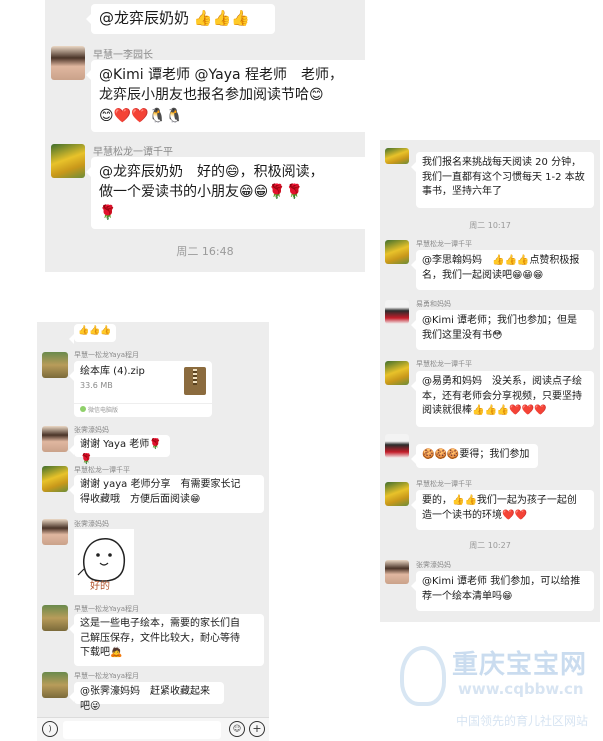 The height and width of the screenshot is (741, 603). What do you see at coordinates (104, 562) in the screenshot?
I see `sticker: 好的` at bounding box center [104, 562].